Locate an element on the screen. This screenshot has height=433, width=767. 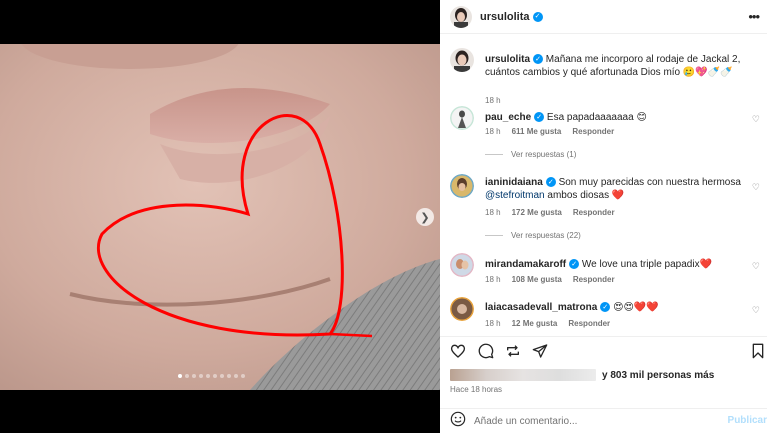
comment-username: mirandamakaroff is located at coordinates (525, 264).